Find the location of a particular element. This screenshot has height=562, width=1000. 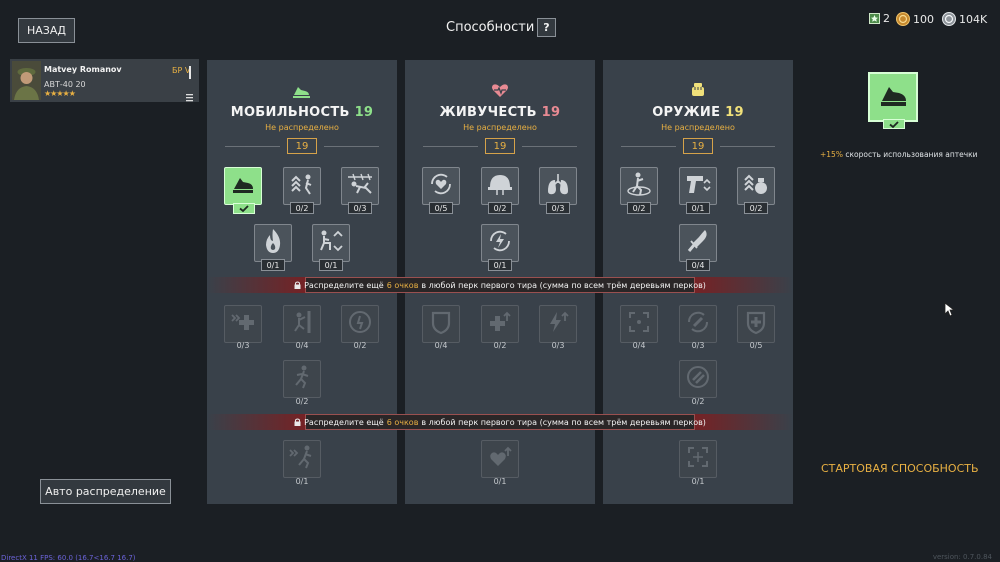

gold-coin-icon is located at coordinates (903, 19).